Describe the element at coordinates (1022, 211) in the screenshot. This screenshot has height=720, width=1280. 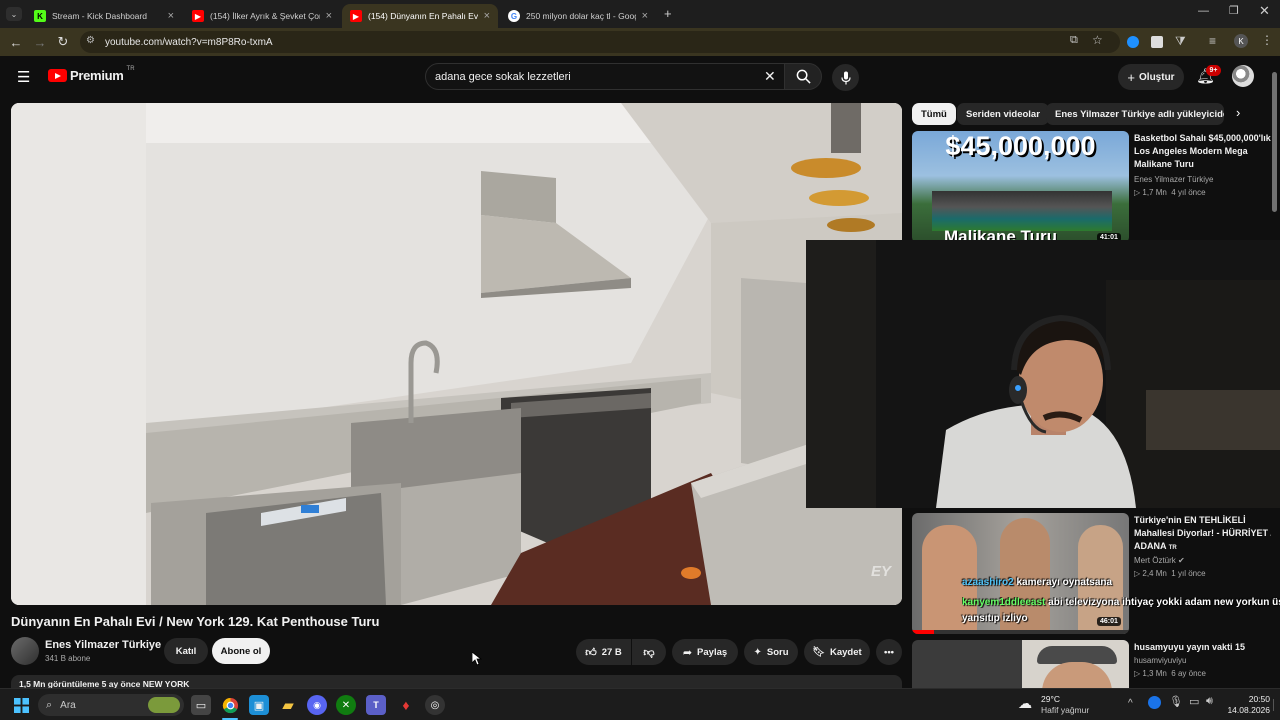
I see `thumbnail-mansion` at that location.